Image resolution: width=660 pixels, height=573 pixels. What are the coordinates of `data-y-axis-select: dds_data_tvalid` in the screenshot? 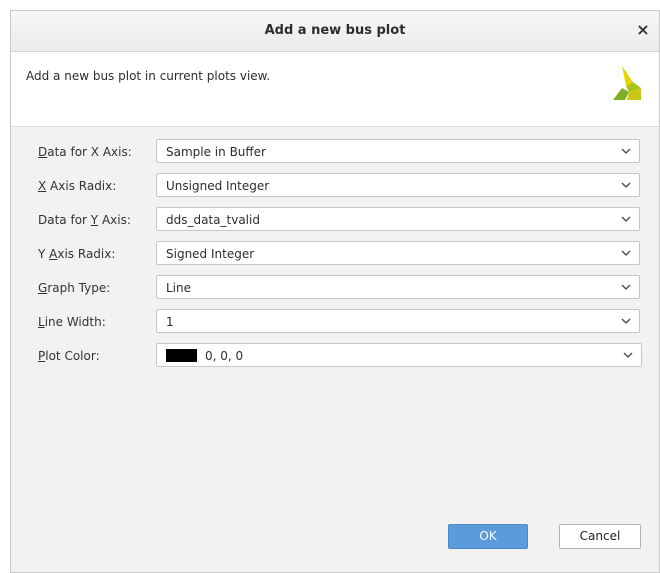 It's located at (398, 219).